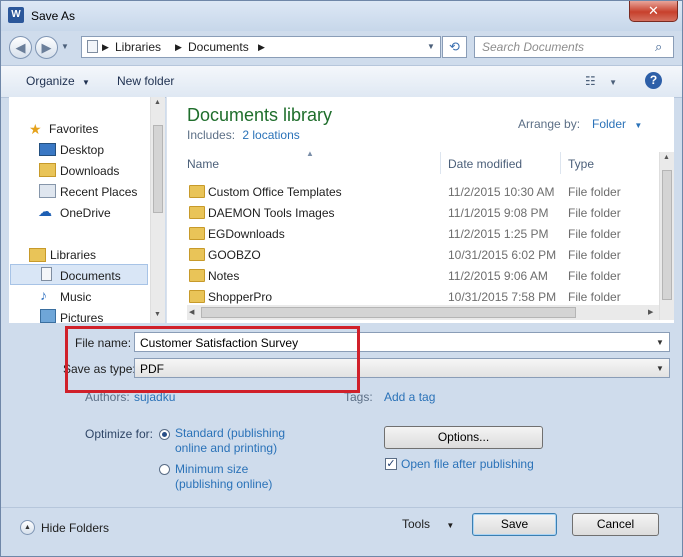 This screenshot has width=683, height=557. Describe the element at coordinates (89, 171) in the screenshot. I see `nav-downloads: Downloads` at that location.